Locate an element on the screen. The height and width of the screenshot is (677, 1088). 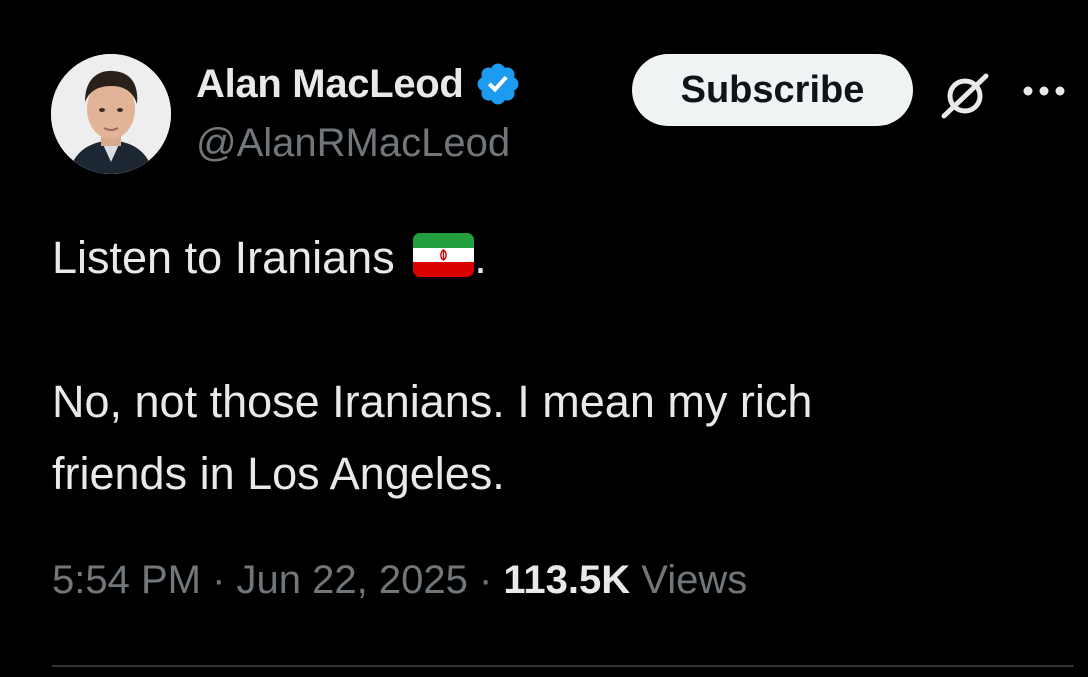
verified-badge-icon is located at coordinates (498, 84).